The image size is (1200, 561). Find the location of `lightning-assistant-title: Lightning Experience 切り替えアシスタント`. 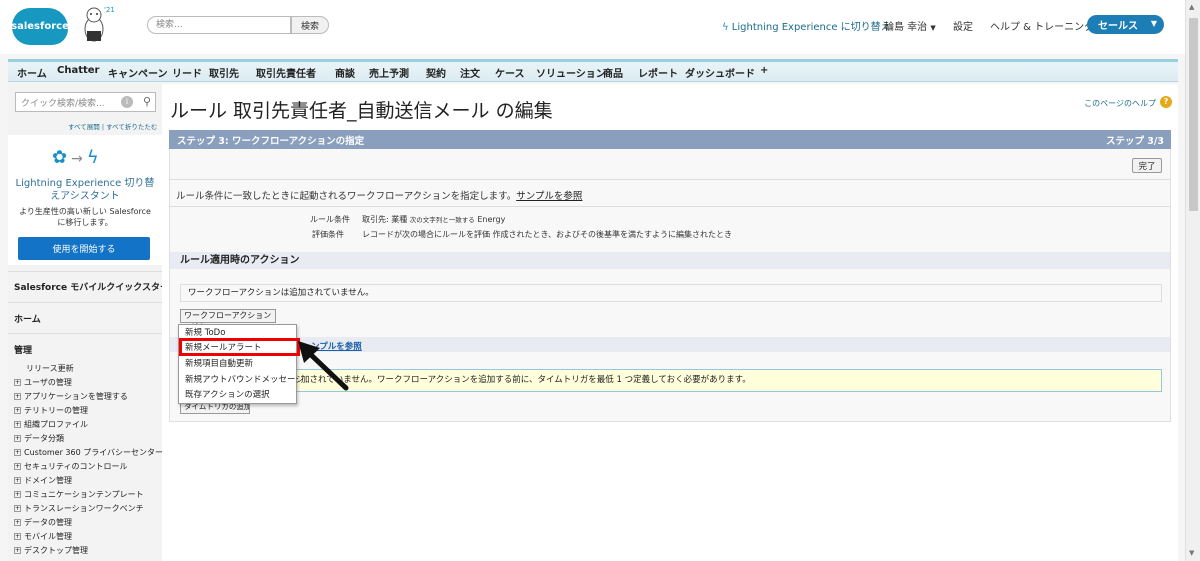

lightning-assistant-title: Lightning Experience 切り替えアシスタント is located at coordinates (85, 190).